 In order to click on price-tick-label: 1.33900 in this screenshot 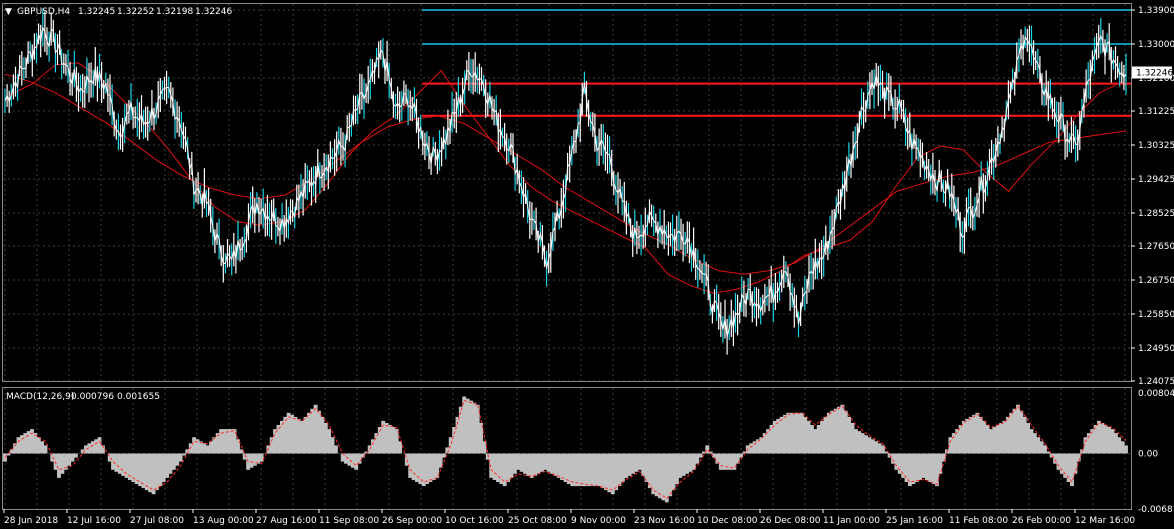, I will do `click(1156, 11)`.